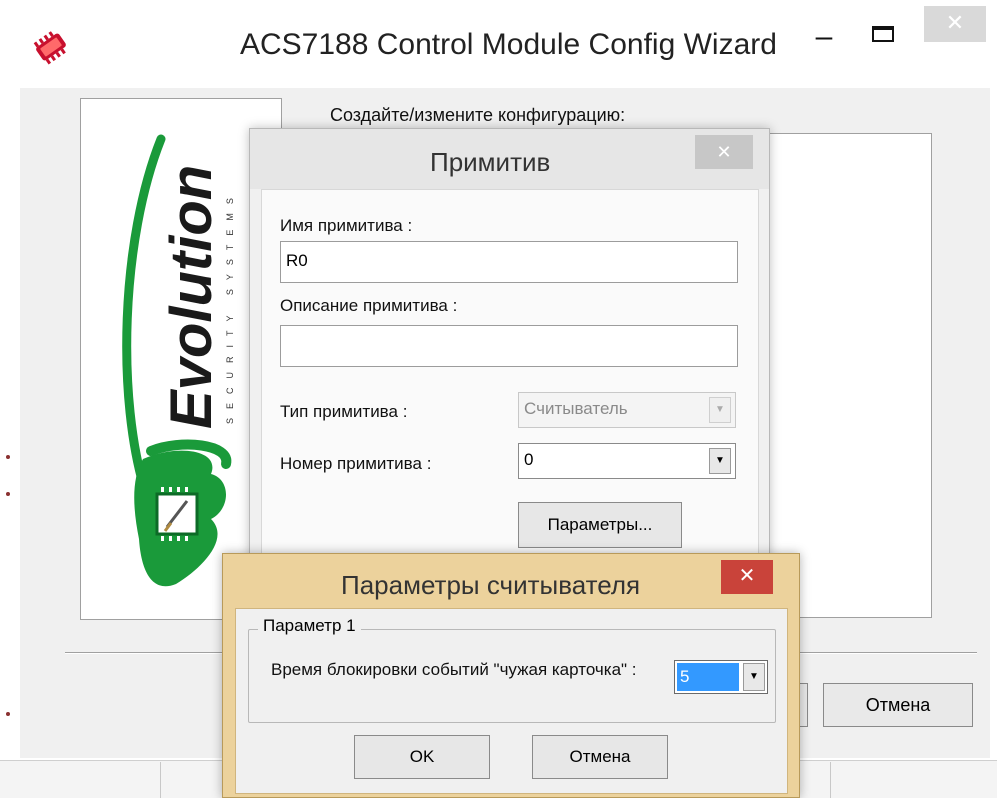 This screenshot has height=798, width=997. I want to click on window-title: ACS7188 Control Module Config Wizard, so click(508, 44).